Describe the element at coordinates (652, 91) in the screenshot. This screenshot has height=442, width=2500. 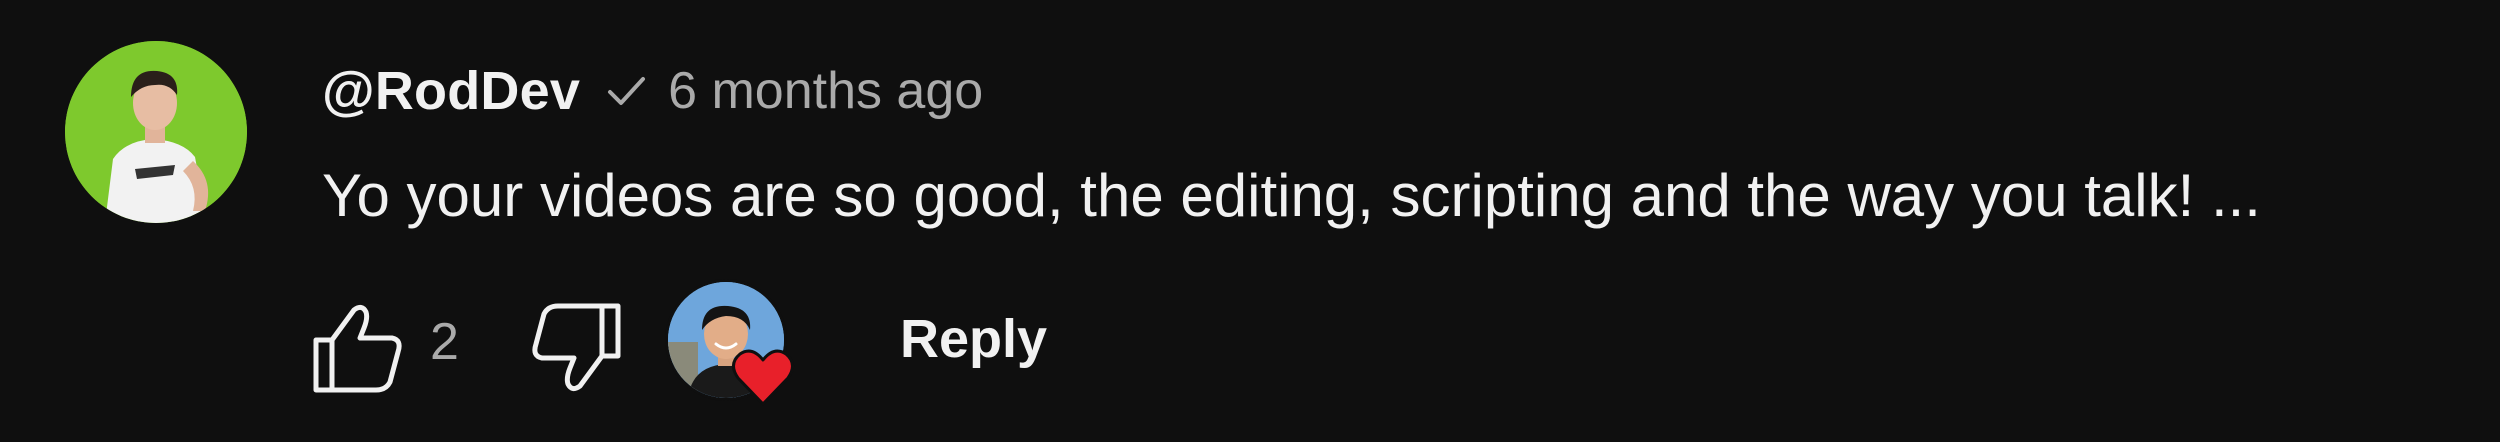
I see `comment-header: @RodDev 6 months ago` at that location.